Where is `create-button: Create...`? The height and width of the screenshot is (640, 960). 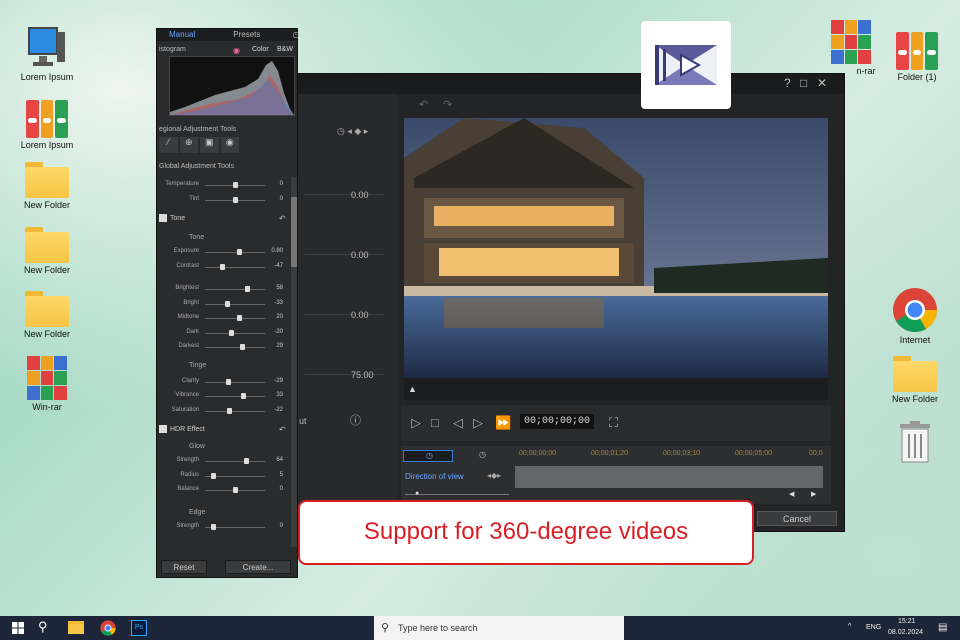
create-button: Create... is located at coordinates (258, 567).